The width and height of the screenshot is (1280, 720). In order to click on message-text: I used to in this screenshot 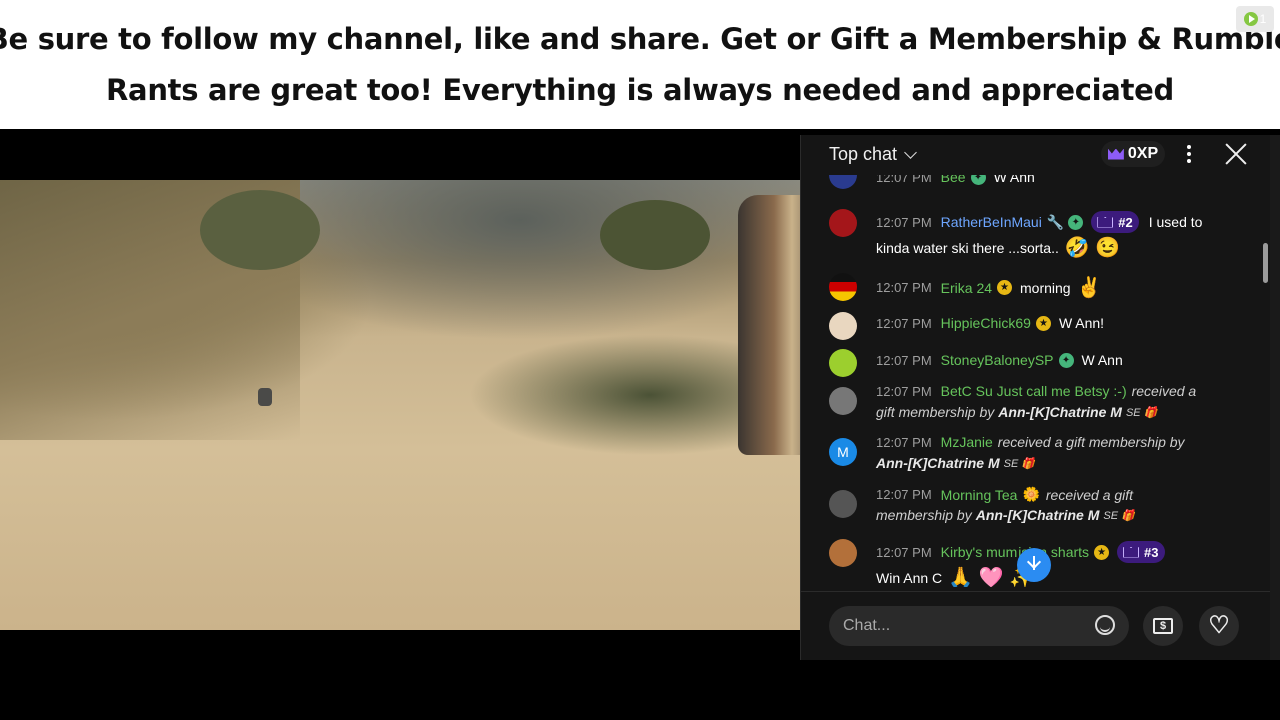, I will do `click(1175, 222)`.